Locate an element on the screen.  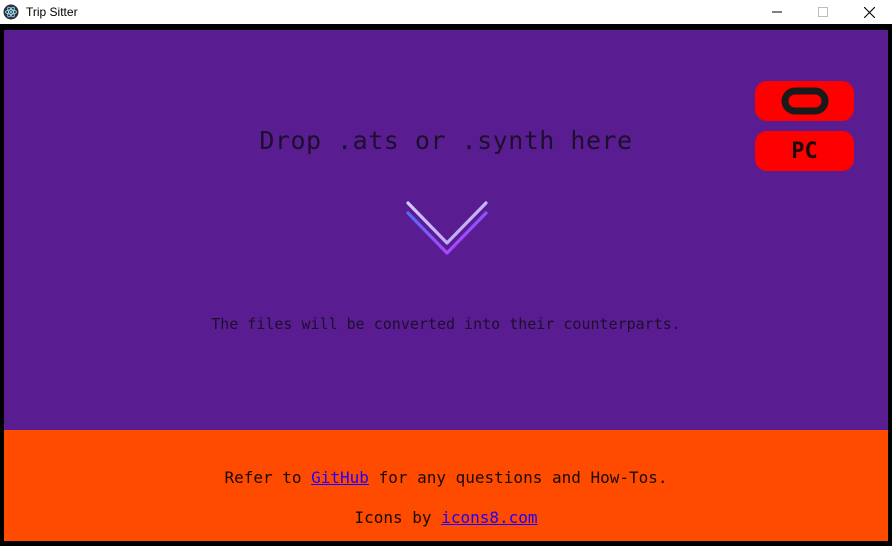
oculus-icon is located at coordinates (804, 101).